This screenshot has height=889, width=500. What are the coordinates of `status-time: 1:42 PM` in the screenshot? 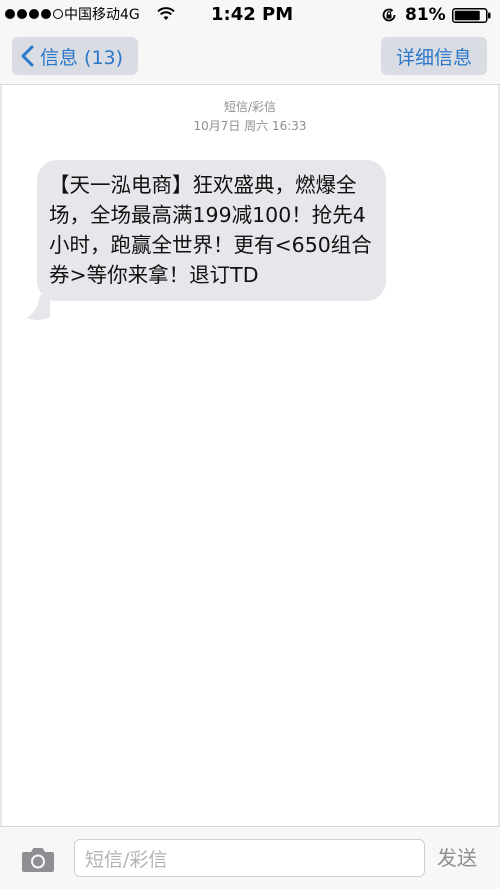 It's located at (252, 14).